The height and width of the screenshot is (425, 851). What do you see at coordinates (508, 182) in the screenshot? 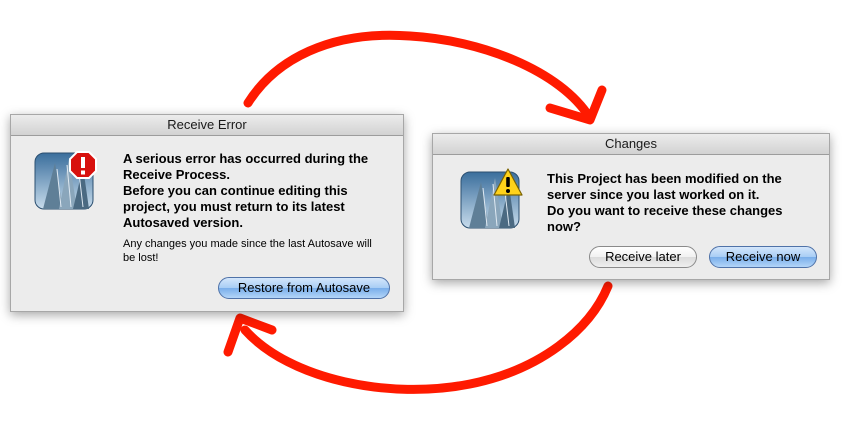
I see `warning-triangle-icon` at bounding box center [508, 182].